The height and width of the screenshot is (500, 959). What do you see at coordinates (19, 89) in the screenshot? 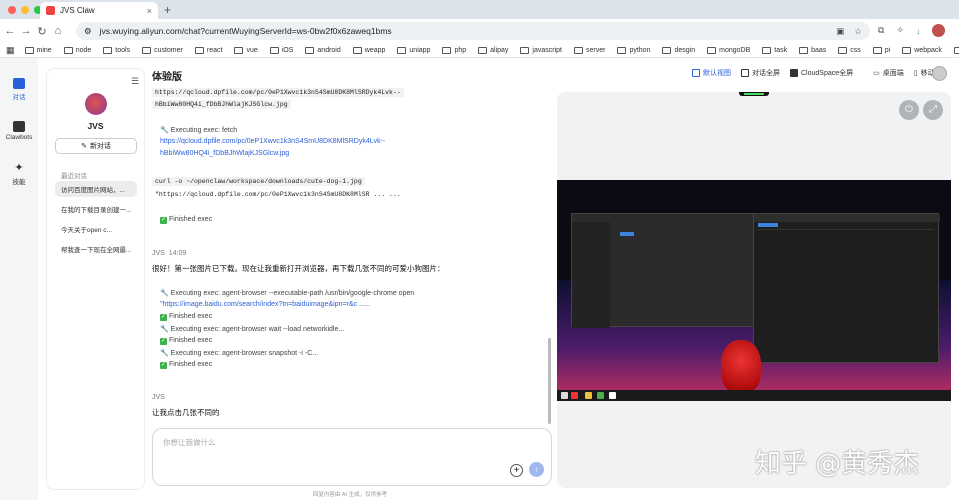
I see `rail-item-chat: 对话` at bounding box center [19, 89].